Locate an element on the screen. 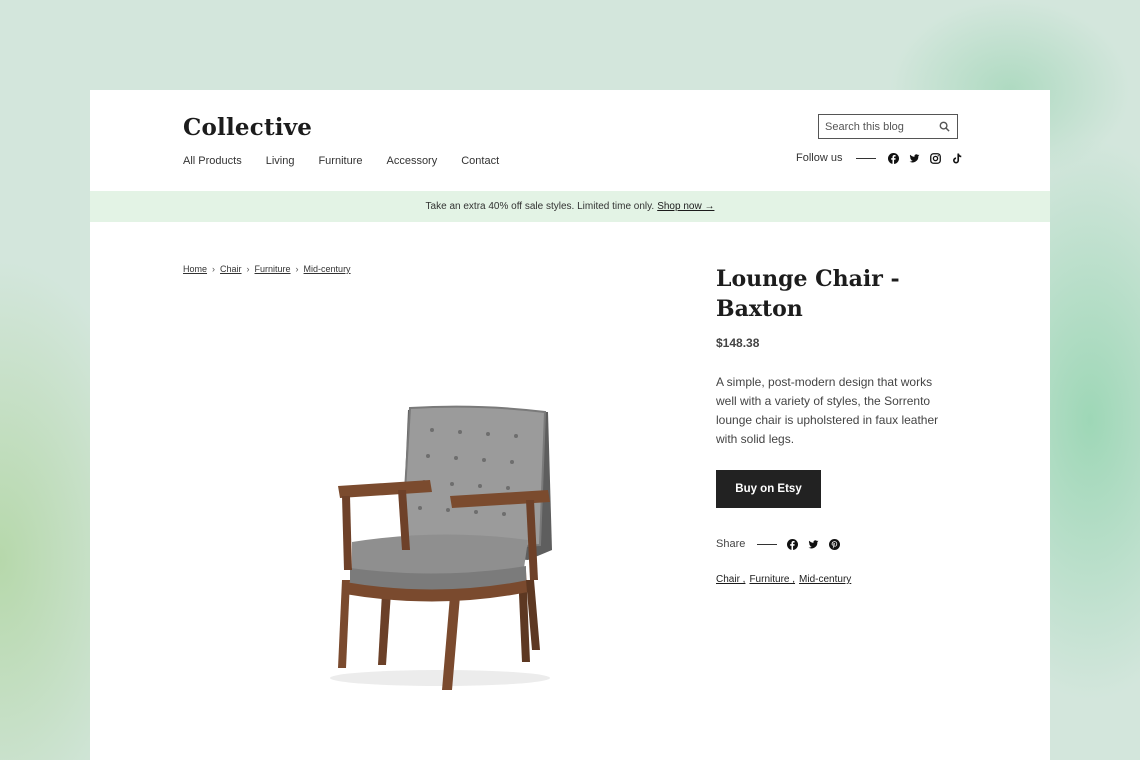 The width and height of the screenshot is (1140, 760). nav-item-all-products: All Products is located at coordinates (212, 161).